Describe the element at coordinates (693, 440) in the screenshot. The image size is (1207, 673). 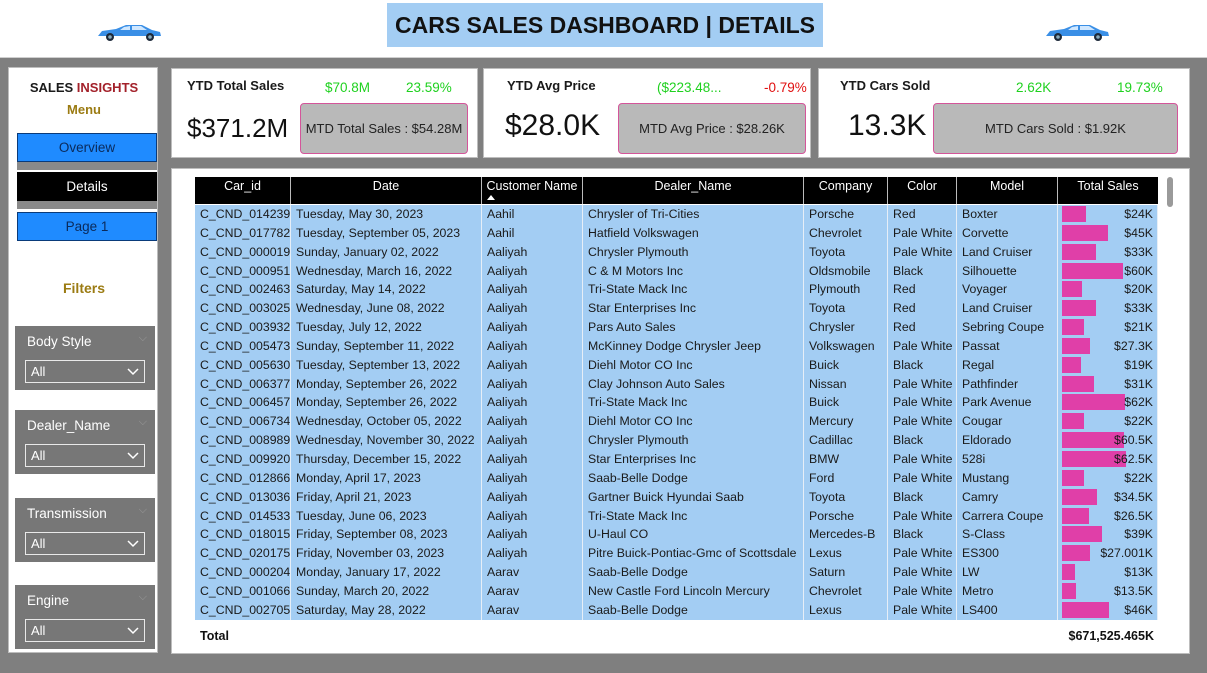
I see `cell-dealer-name: Chrysler Plymouth` at that location.